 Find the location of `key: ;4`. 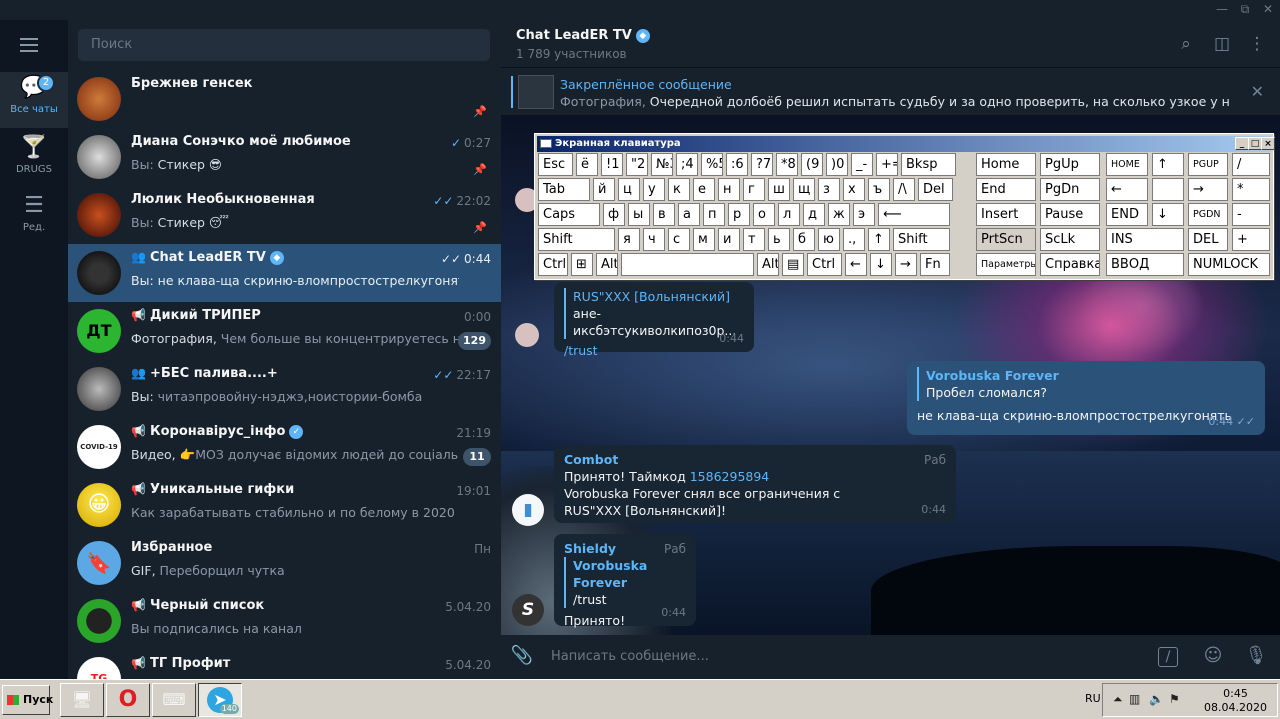

key: ;4 is located at coordinates (687, 164).